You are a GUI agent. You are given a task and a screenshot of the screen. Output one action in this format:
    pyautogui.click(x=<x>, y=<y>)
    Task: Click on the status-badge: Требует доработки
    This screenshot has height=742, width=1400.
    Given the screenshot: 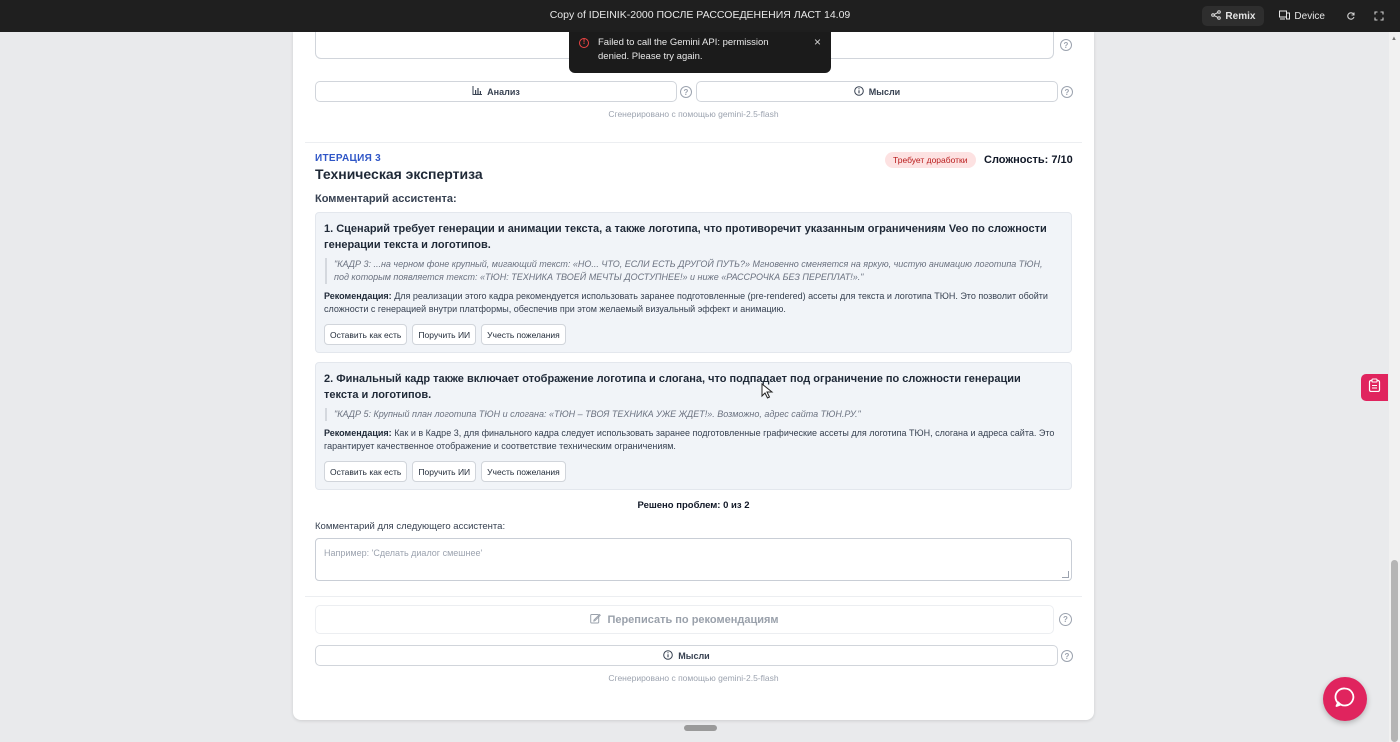 What is the action you would take?
    pyautogui.click(x=930, y=160)
    